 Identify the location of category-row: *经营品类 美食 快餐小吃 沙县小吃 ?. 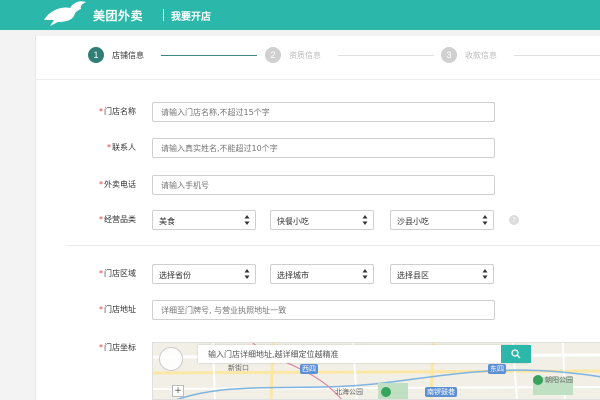
(318, 221).